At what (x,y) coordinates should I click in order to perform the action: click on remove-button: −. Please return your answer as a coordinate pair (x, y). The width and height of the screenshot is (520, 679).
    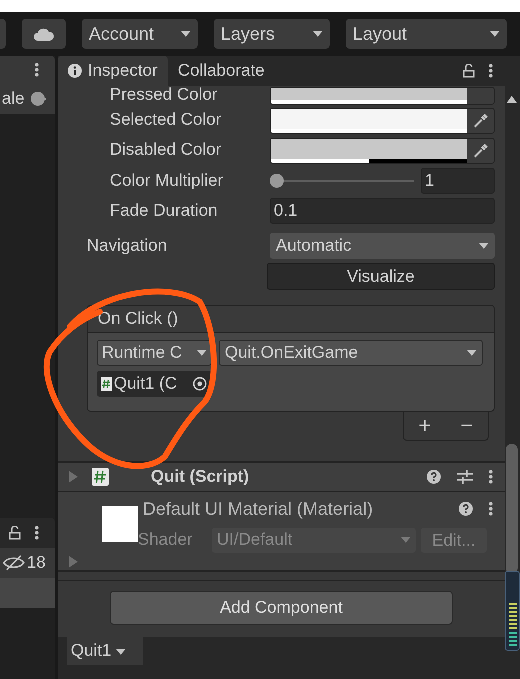
    Looking at the image, I should click on (467, 426).